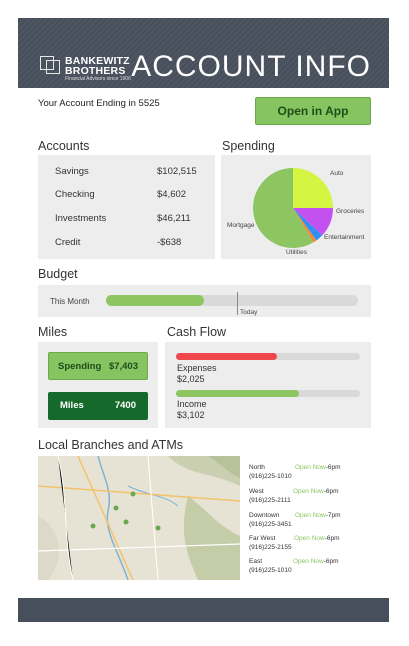 Image resolution: width=409 pixels, height=646 pixels. I want to click on expenses-value: $2,025, so click(191, 379).